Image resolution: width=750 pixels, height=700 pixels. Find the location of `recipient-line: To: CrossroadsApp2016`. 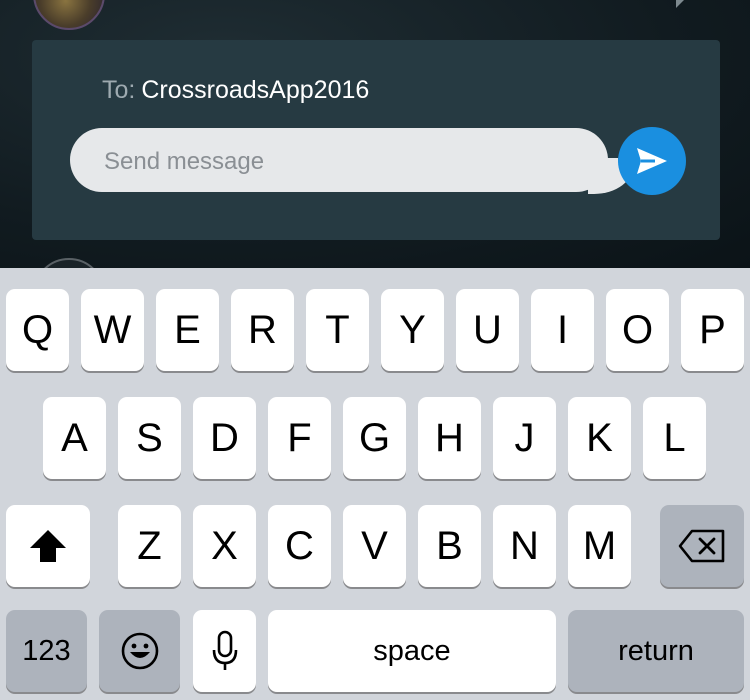

recipient-line: To: CrossroadsApp2016 is located at coordinates (235, 90).